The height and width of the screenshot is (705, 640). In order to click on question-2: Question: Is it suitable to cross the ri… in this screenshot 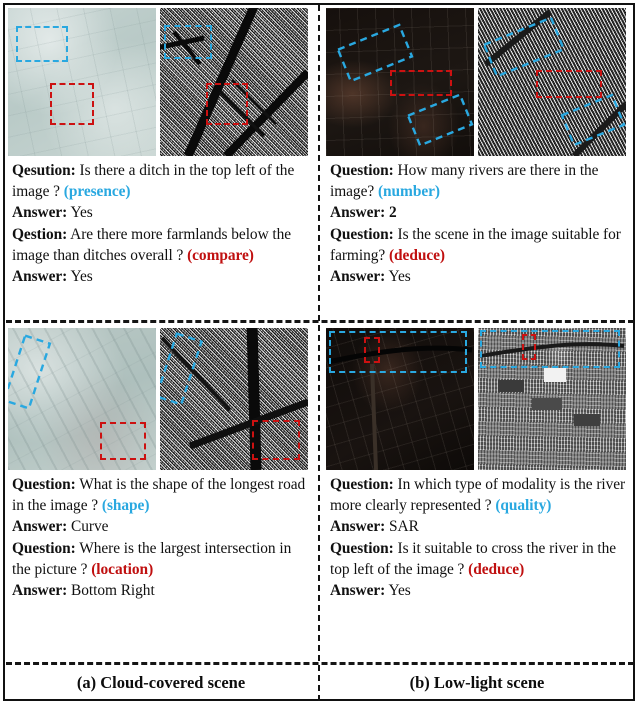, I will do `click(479, 559)`.